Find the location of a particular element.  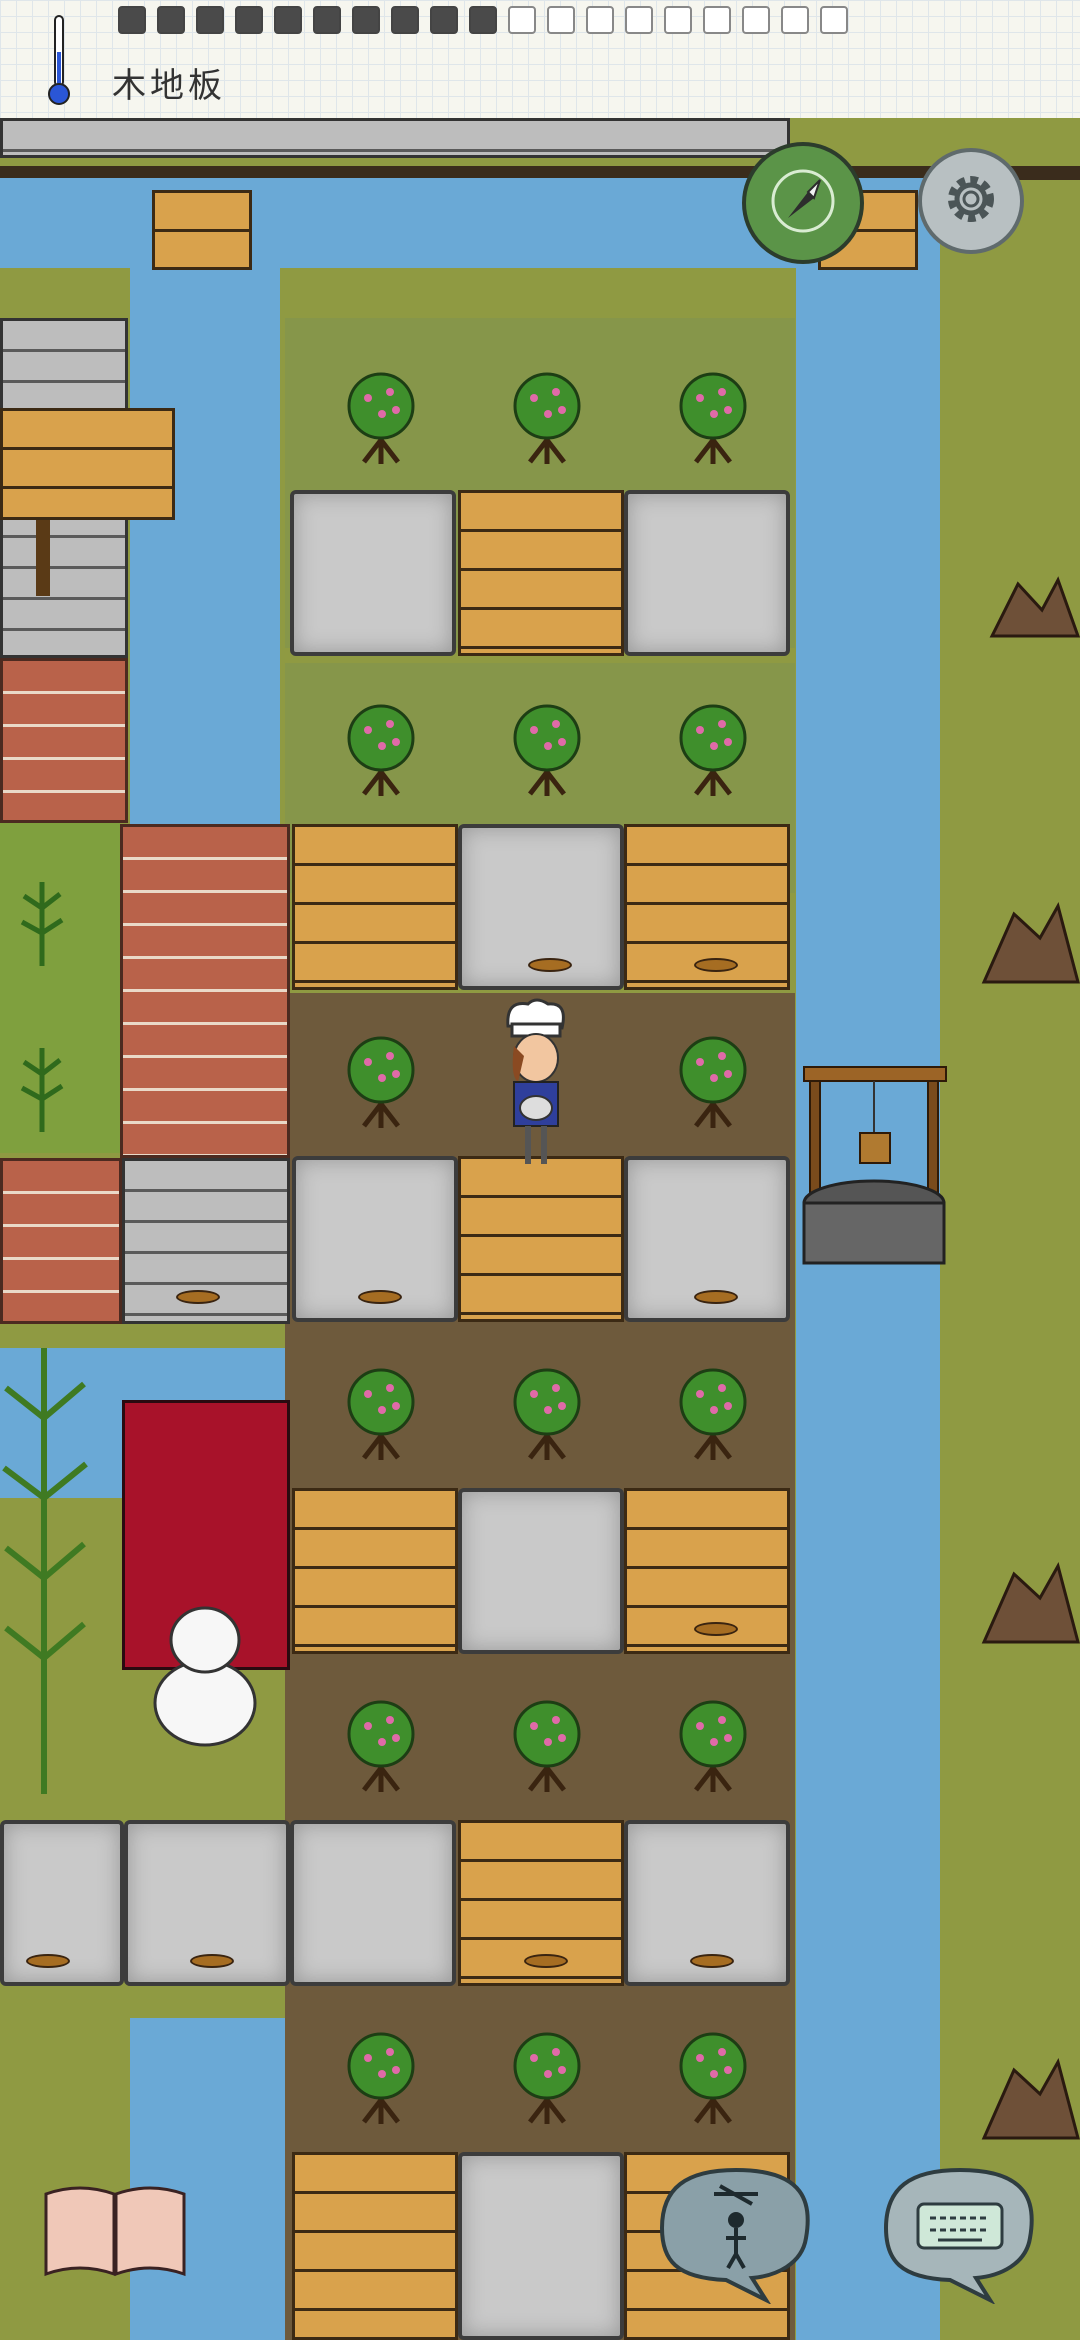

wooden-bridge is located at coordinates (202, 230).